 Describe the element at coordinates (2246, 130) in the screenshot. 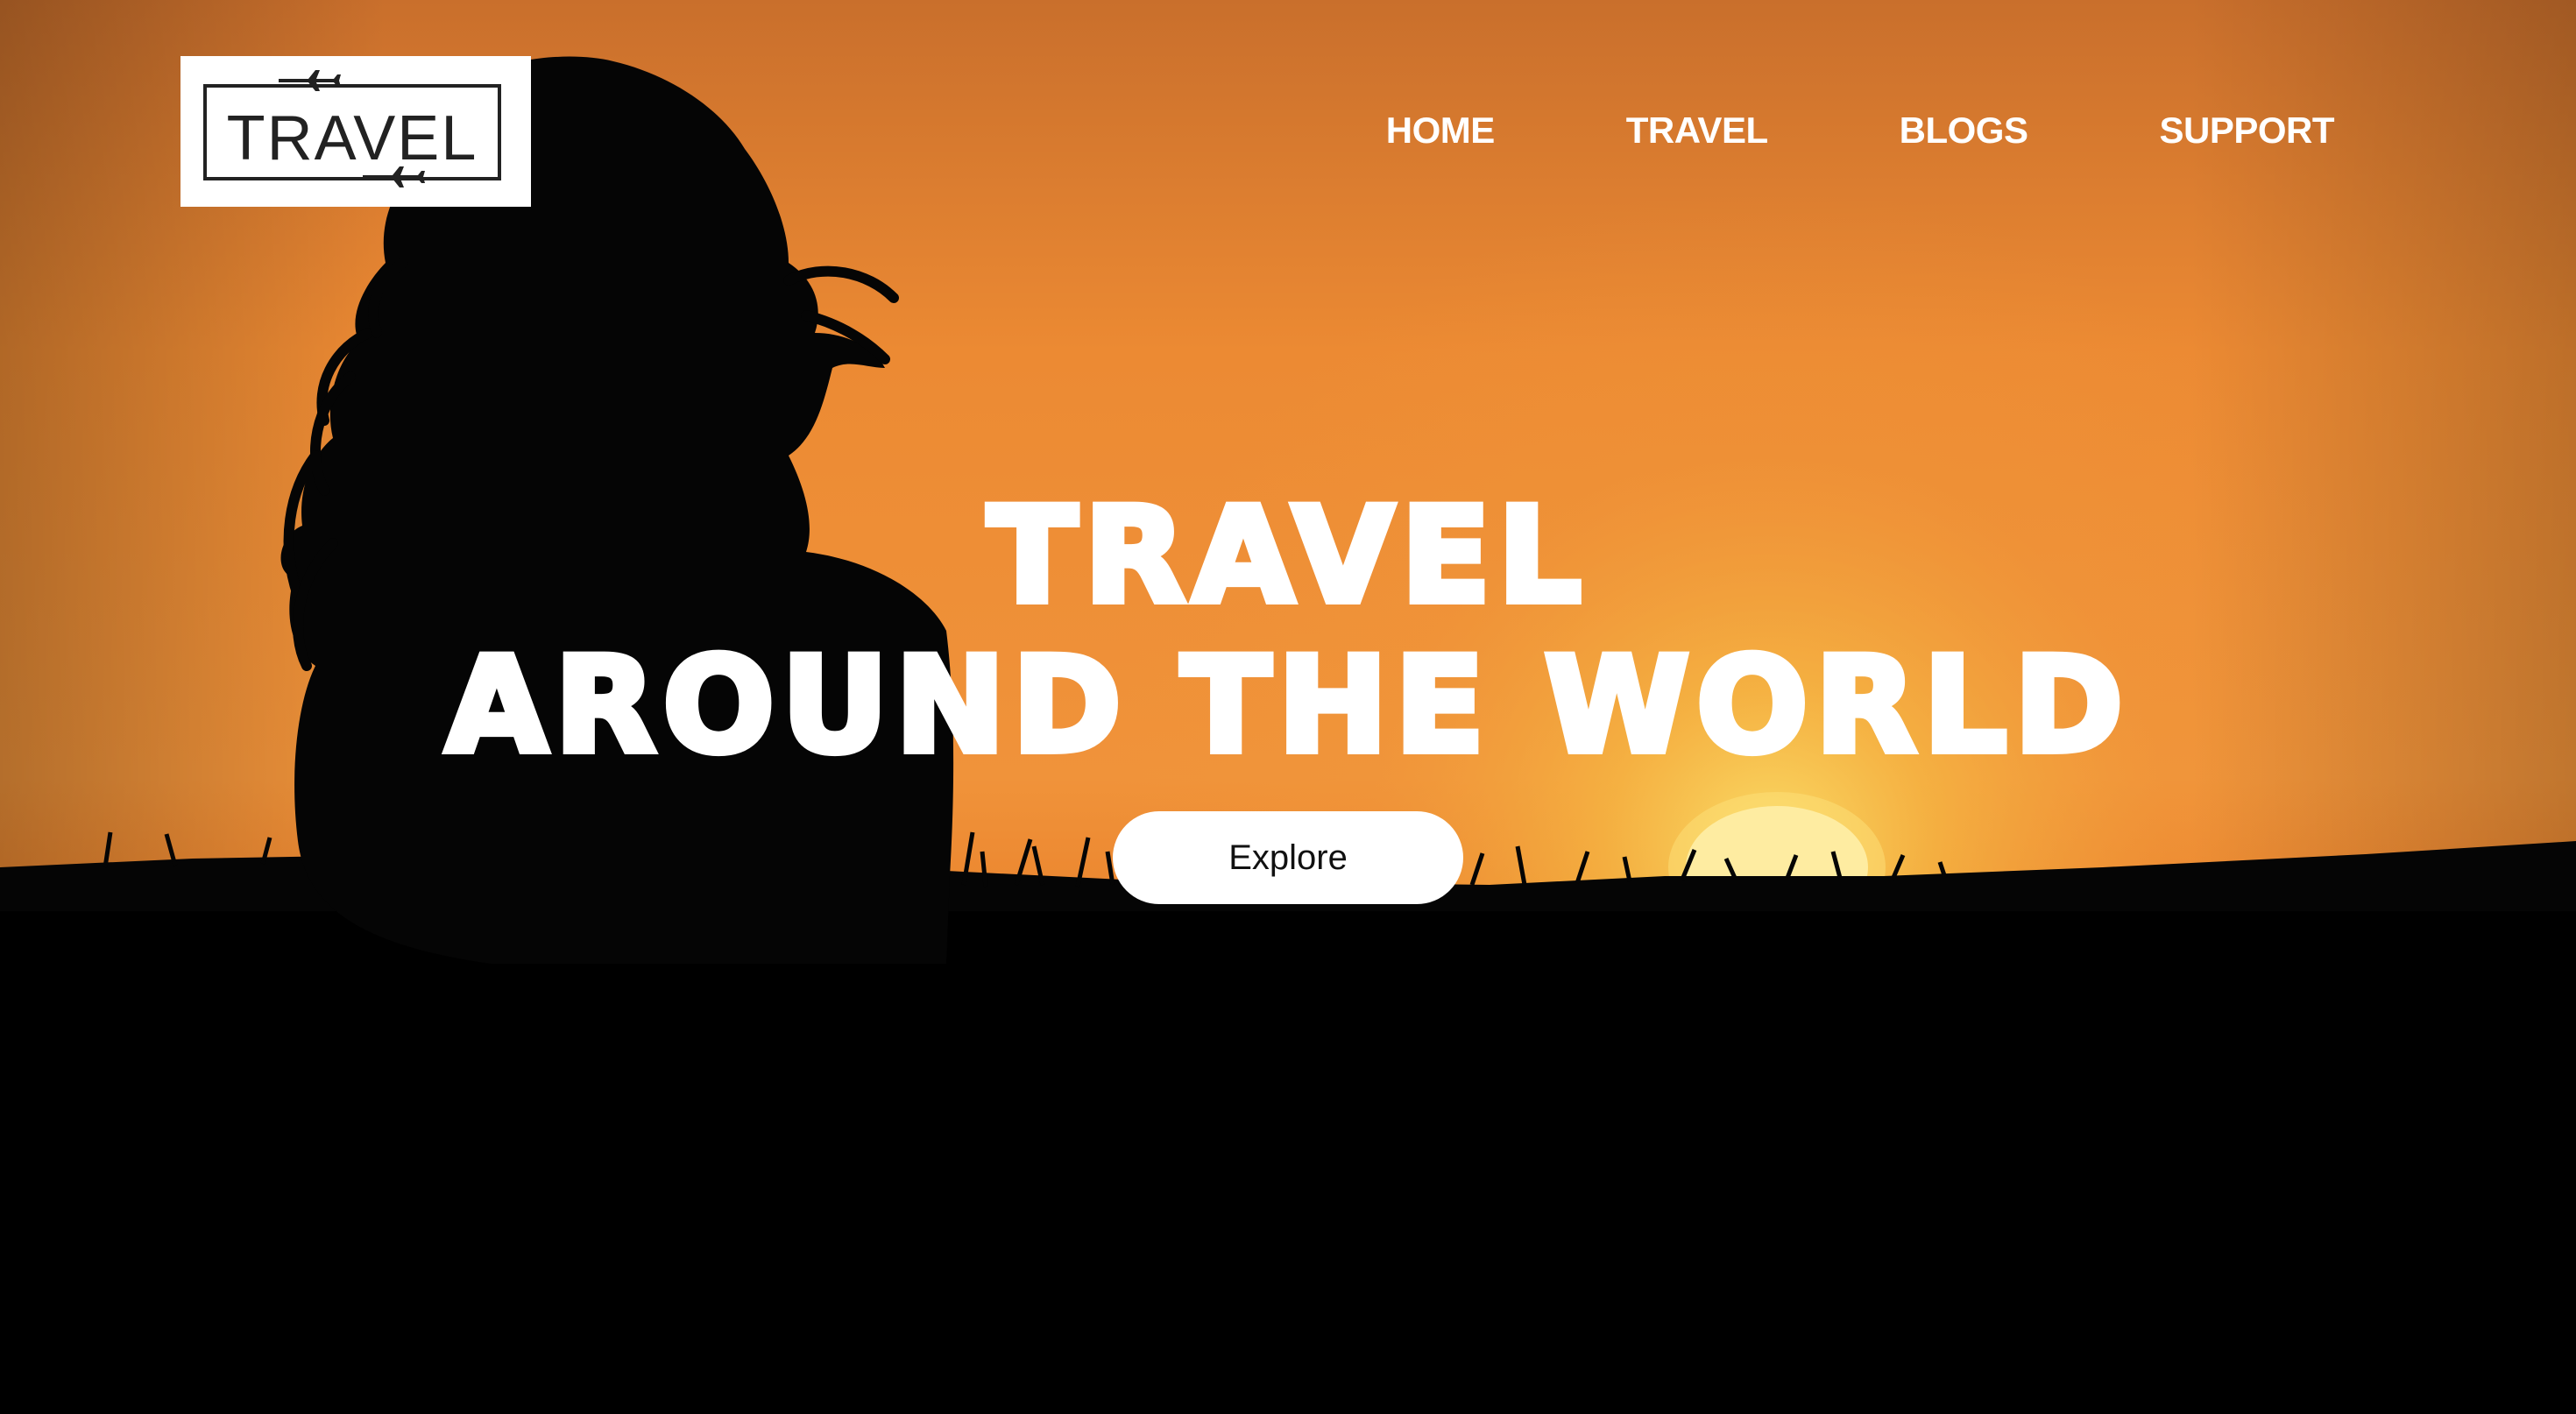

I see `nav-support: SUPPORT` at that location.